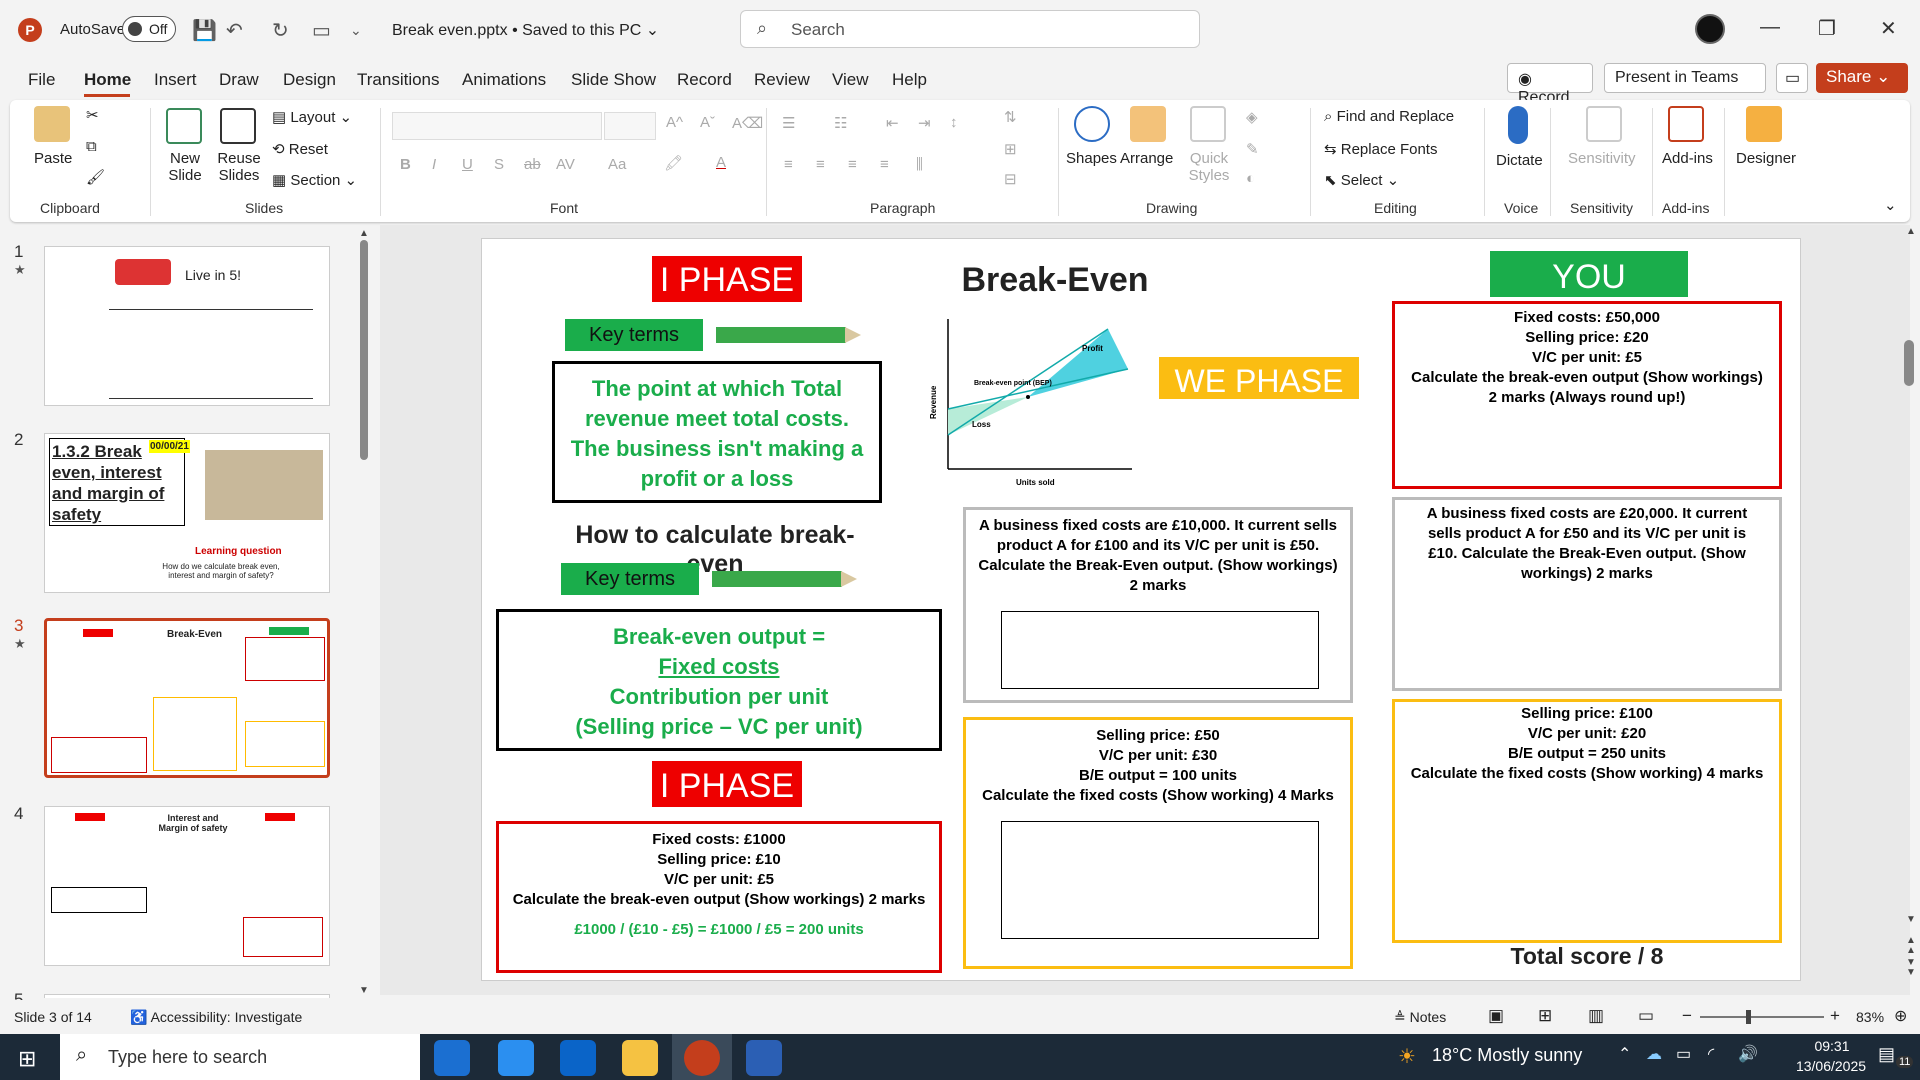 The image size is (1920, 1080). What do you see at coordinates (1519, 160) in the screenshot?
I see `dictate-button: Dictate` at bounding box center [1519, 160].